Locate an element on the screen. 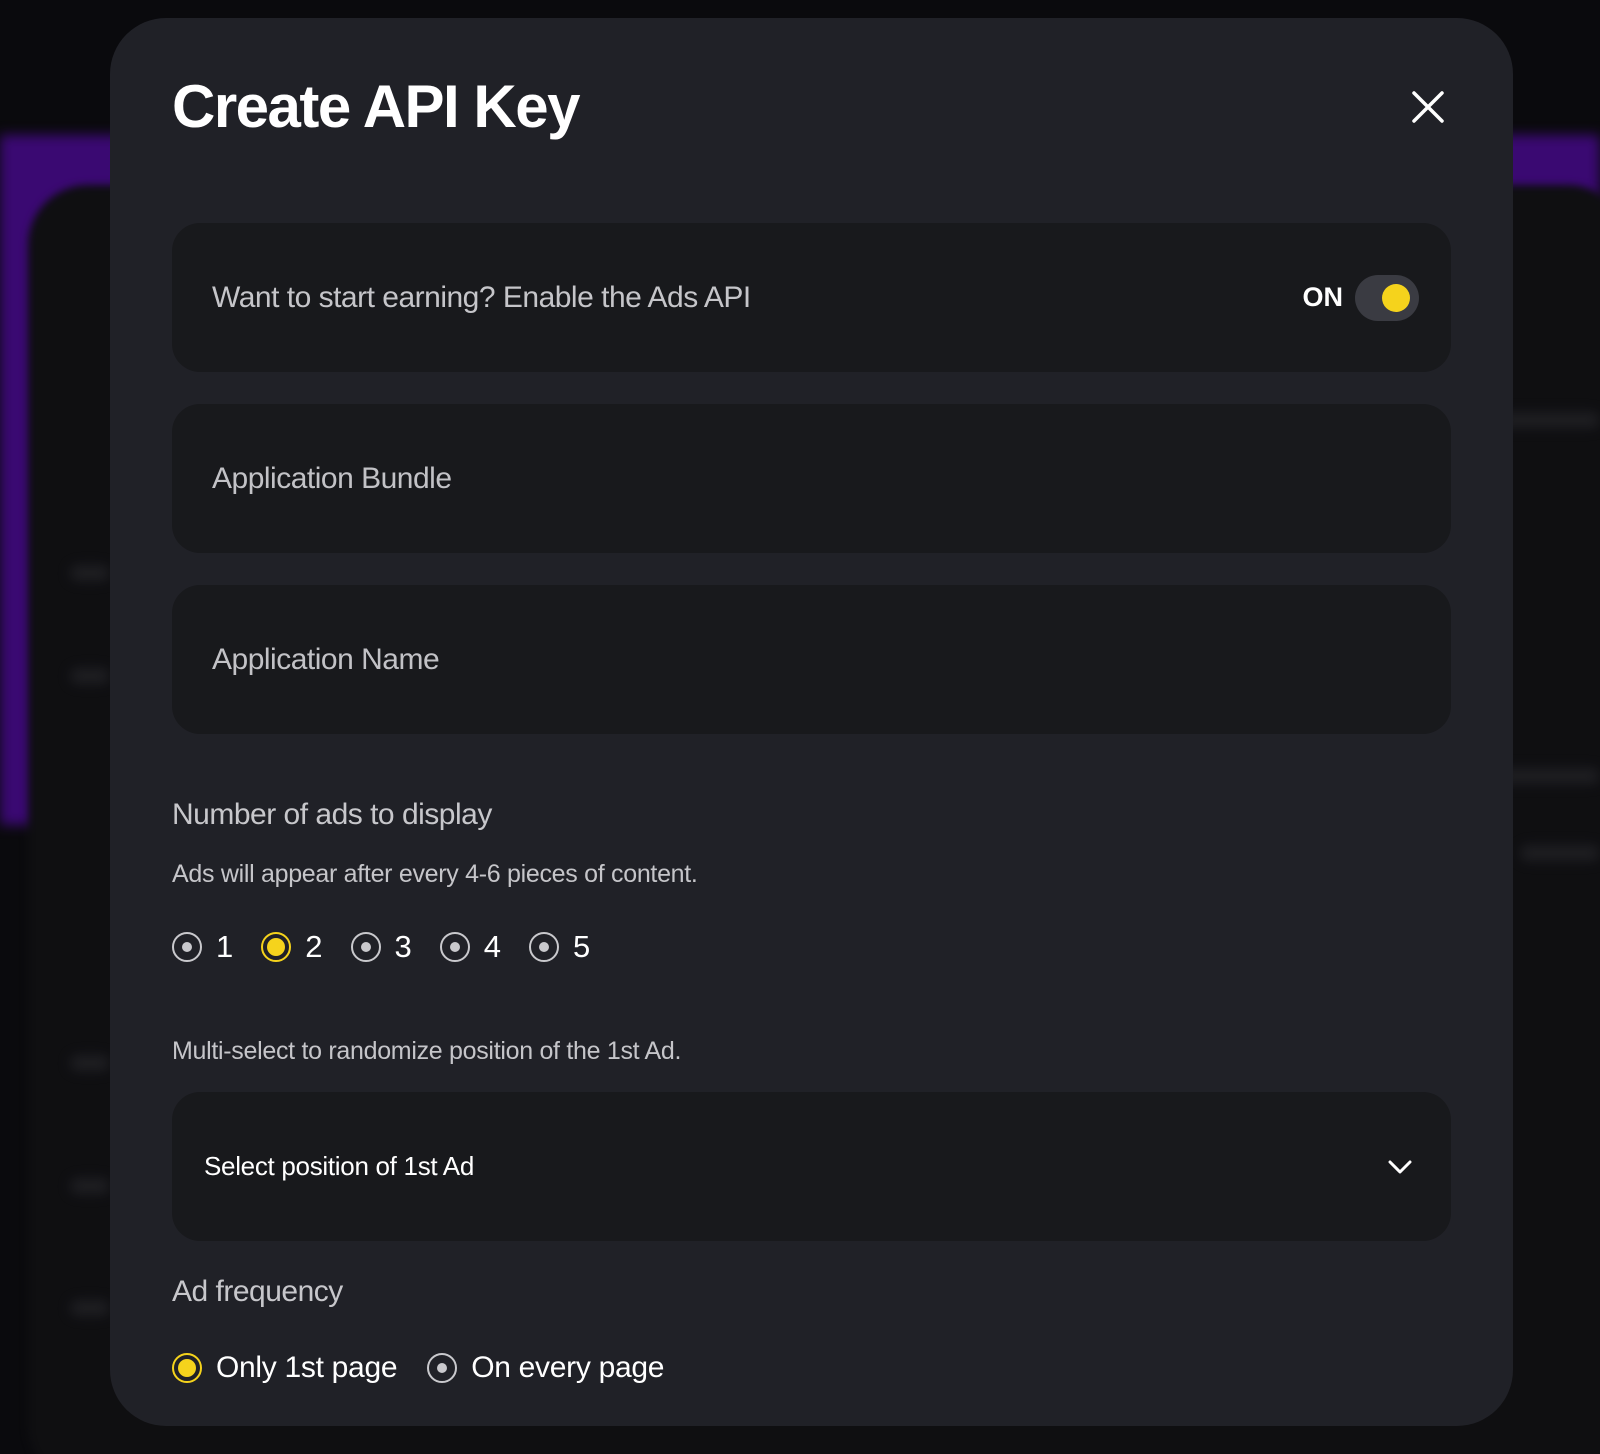 The image size is (1600, 1454). application-name-field-wrap is located at coordinates (811, 659).